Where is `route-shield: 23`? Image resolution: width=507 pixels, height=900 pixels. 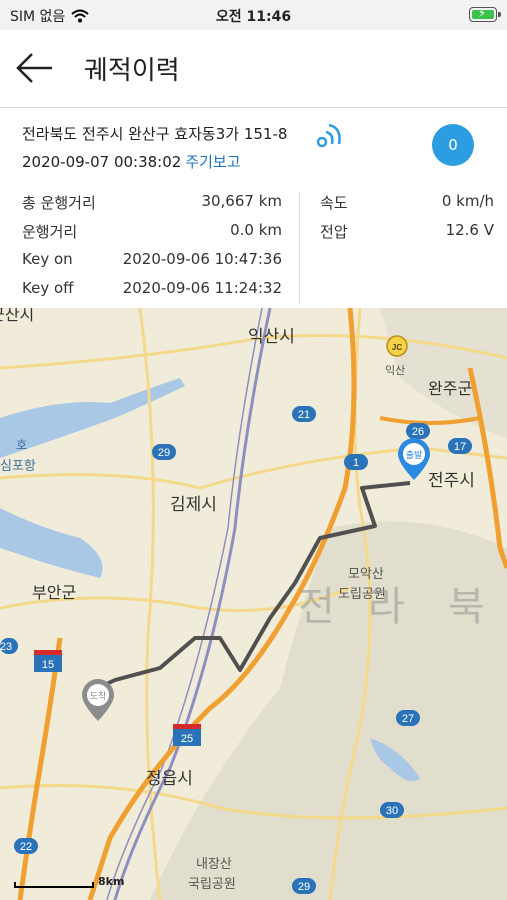
route-shield: 23 is located at coordinates (9, 646).